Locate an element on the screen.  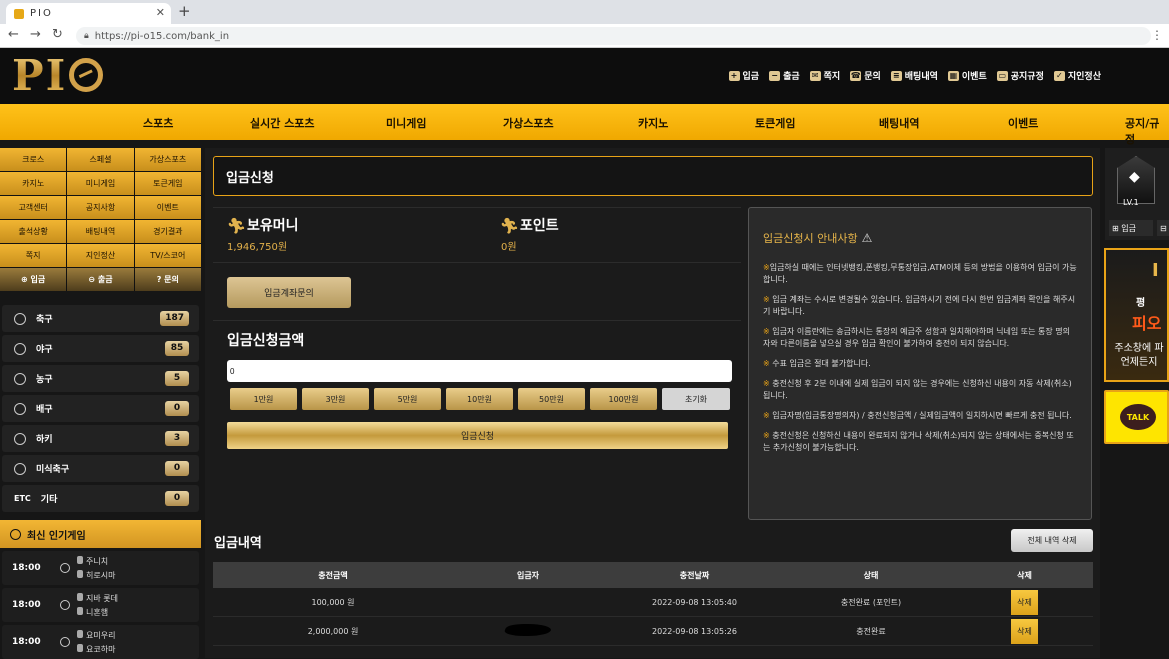
amount-button-30k: 3만원 is located at coordinates (335, 399).